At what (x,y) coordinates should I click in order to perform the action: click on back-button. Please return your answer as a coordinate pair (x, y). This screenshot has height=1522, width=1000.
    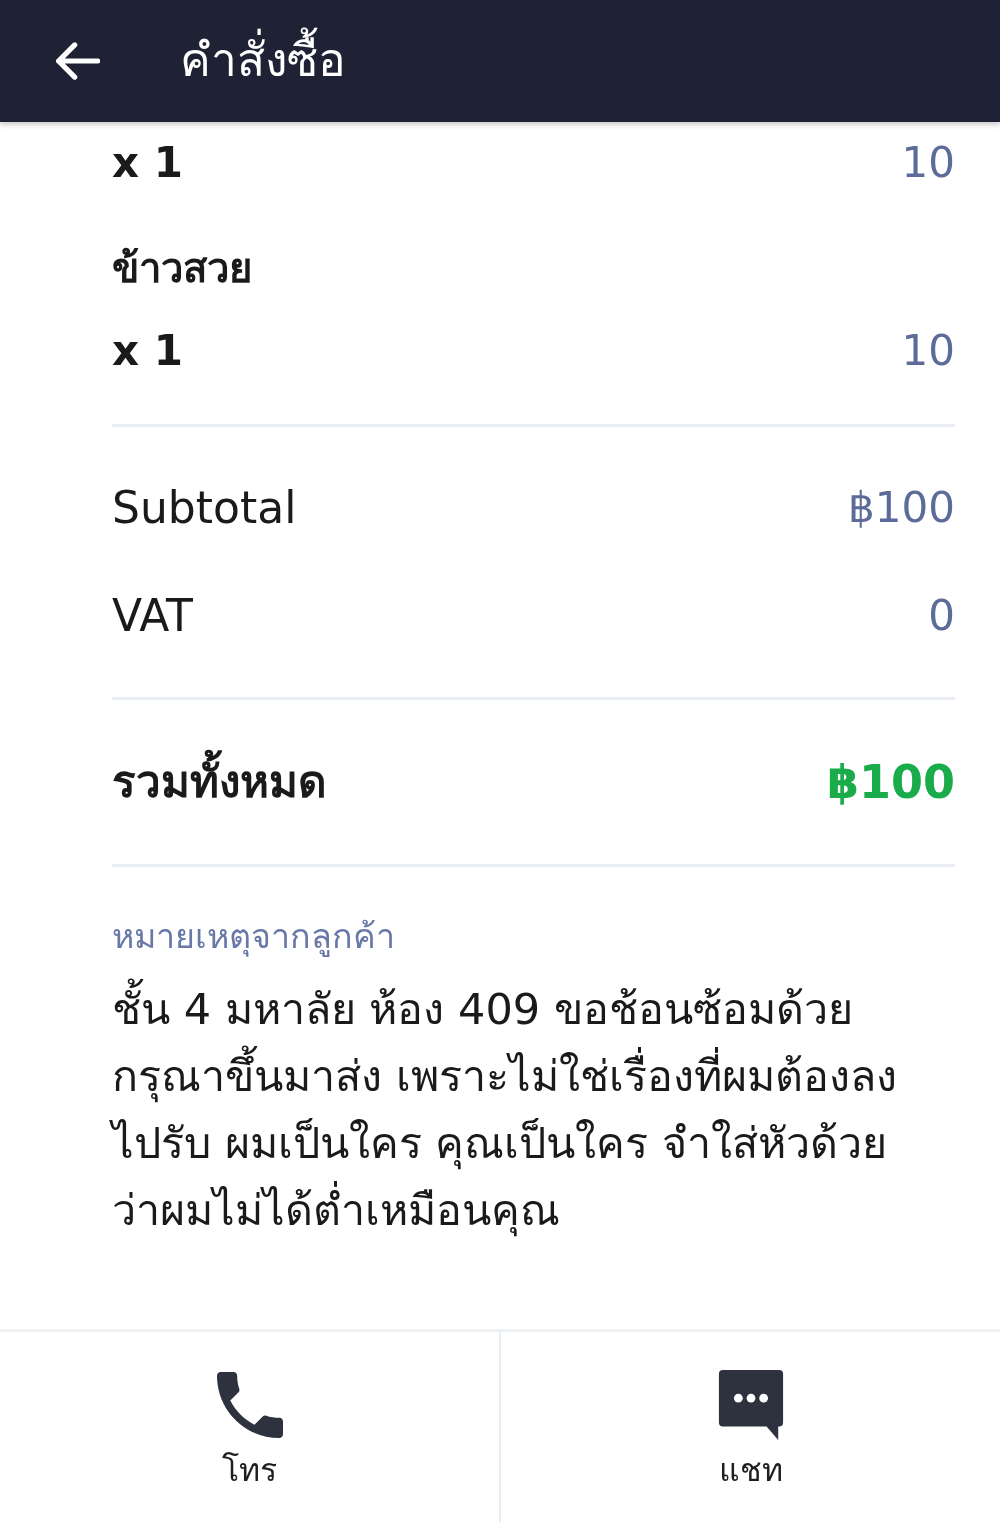
    Looking at the image, I should click on (77, 61).